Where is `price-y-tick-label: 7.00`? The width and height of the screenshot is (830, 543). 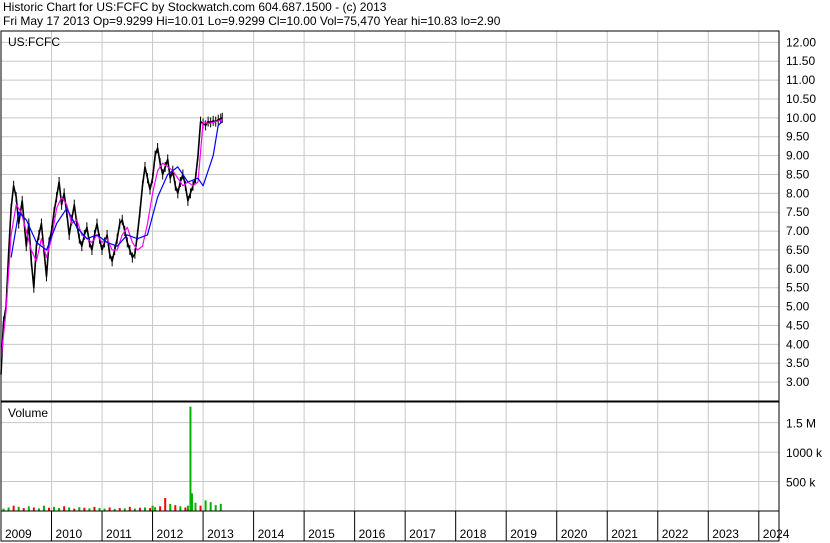
price-y-tick-label: 7.00 is located at coordinates (798, 231).